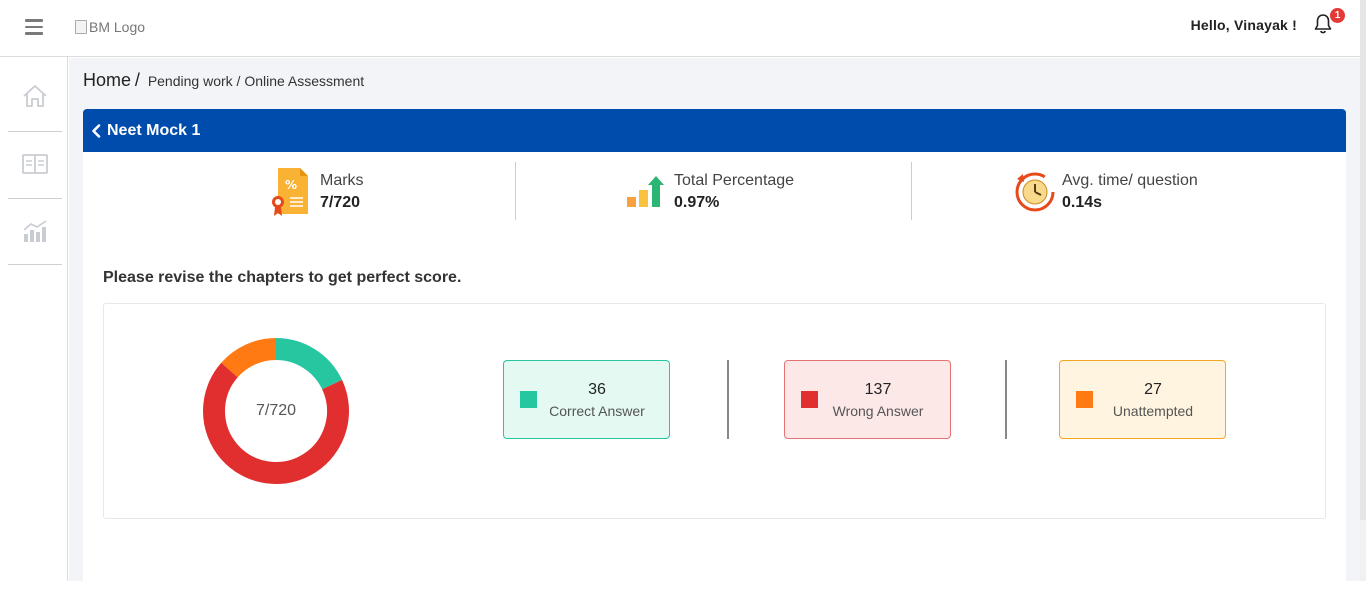 The image size is (1366, 589). Describe the element at coordinates (586, 399) in the screenshot. I see `correct-answer-card: 36 Correct Answer` at that location.